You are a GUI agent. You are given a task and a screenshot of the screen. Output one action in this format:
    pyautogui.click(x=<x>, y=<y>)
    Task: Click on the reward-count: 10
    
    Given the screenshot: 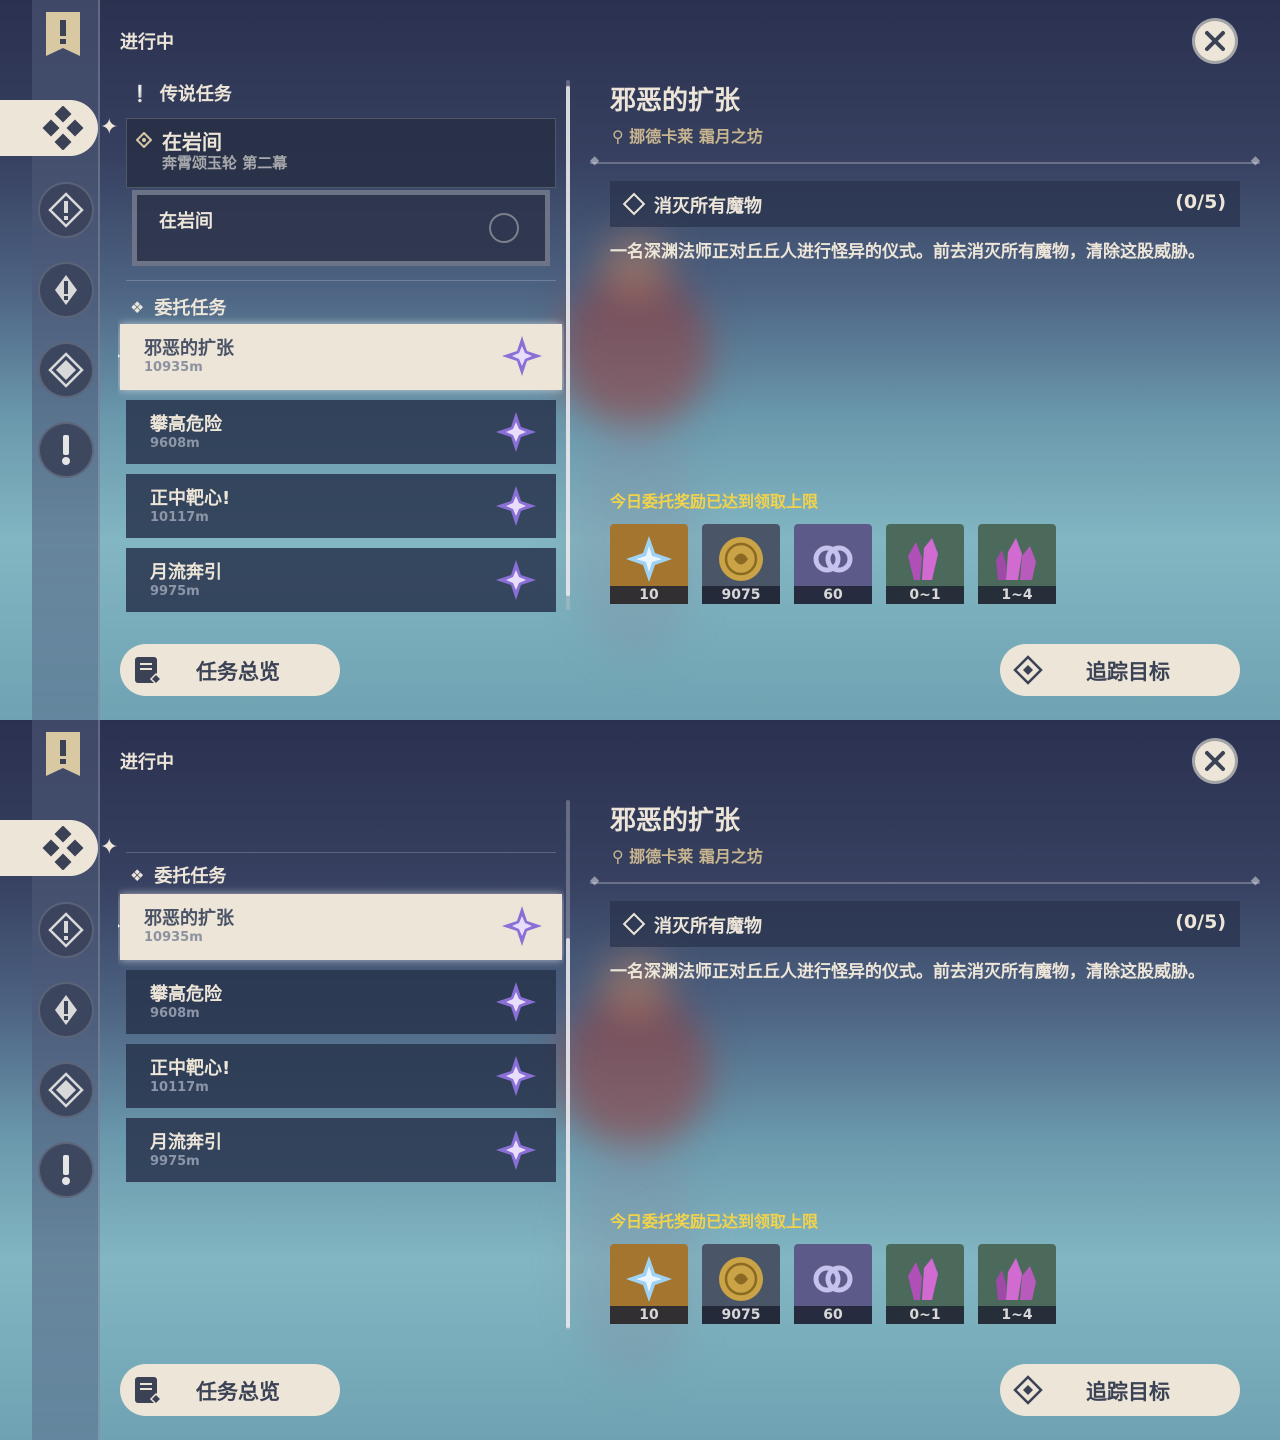 What is the action you would take?
    pyautogui.click(x=649, y=595)
    